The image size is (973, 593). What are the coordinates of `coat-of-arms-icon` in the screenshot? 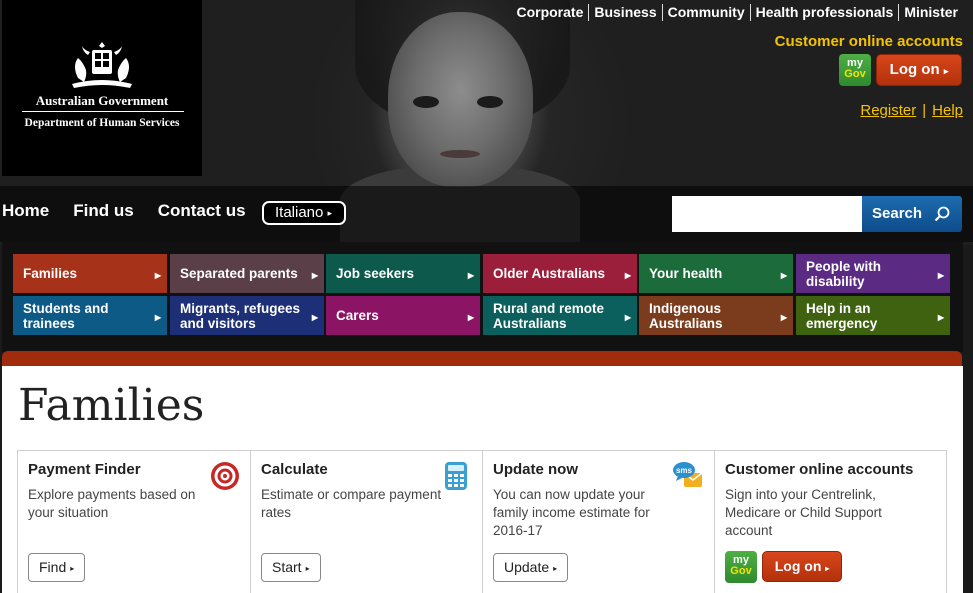 It's located at (102, 65).